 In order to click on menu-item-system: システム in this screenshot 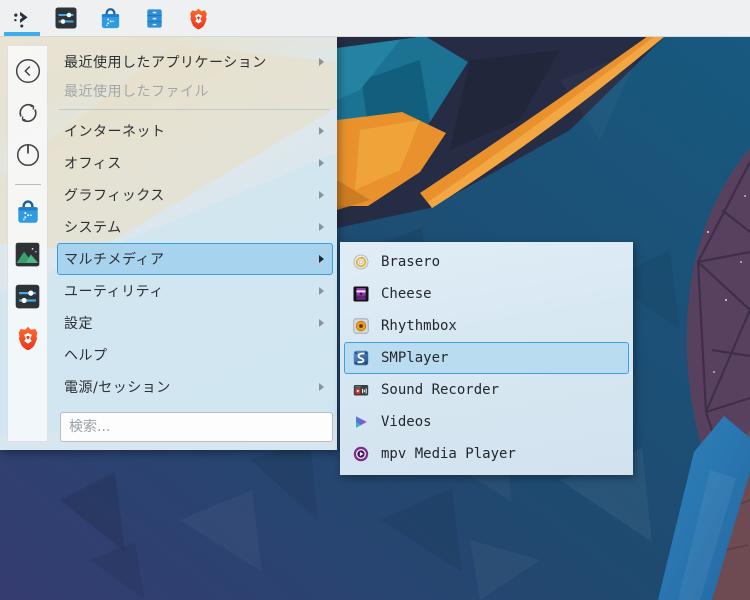, I will do `click(195, 227)`.